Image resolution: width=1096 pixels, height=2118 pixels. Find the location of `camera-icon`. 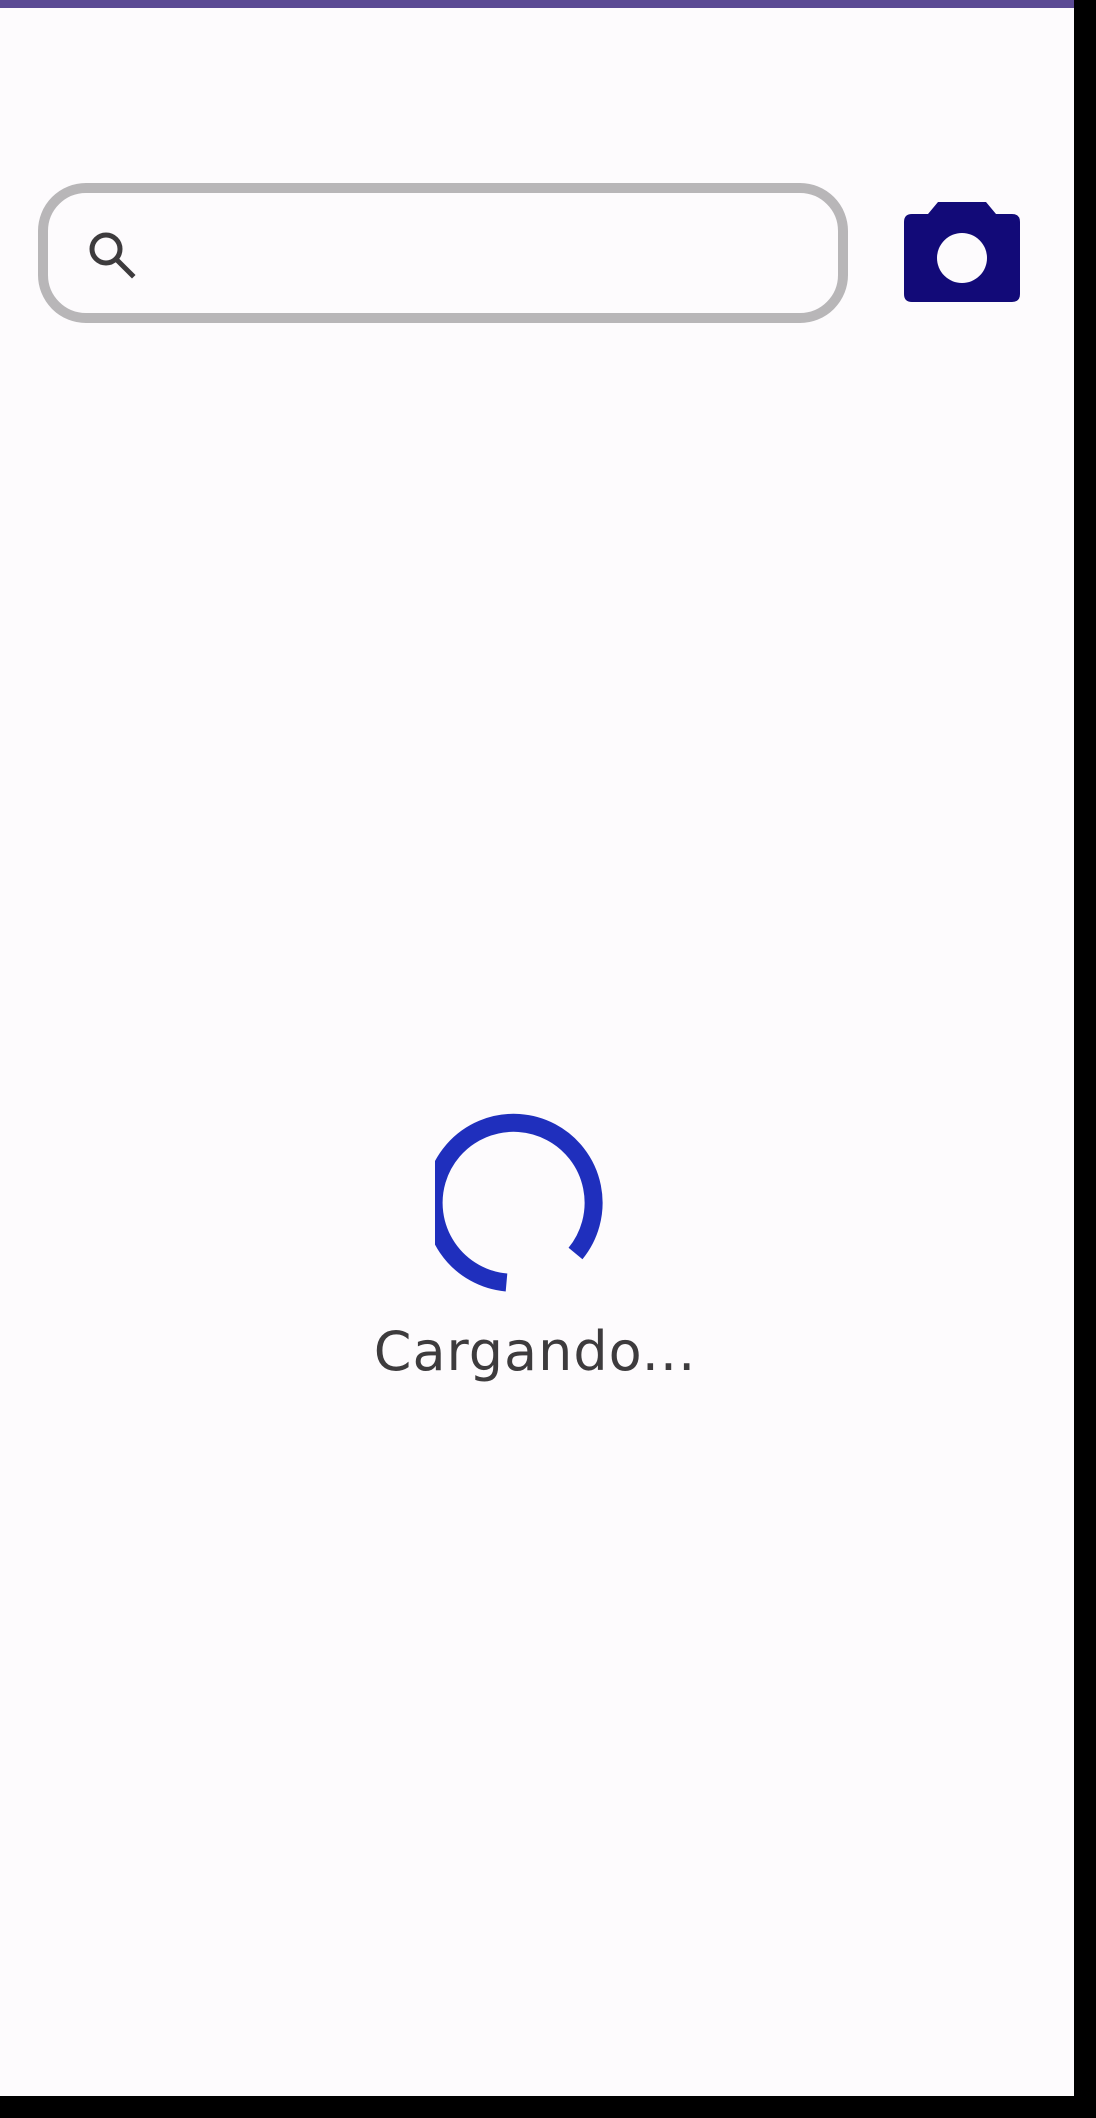

camera-icon is located at coordinates (962, 252).